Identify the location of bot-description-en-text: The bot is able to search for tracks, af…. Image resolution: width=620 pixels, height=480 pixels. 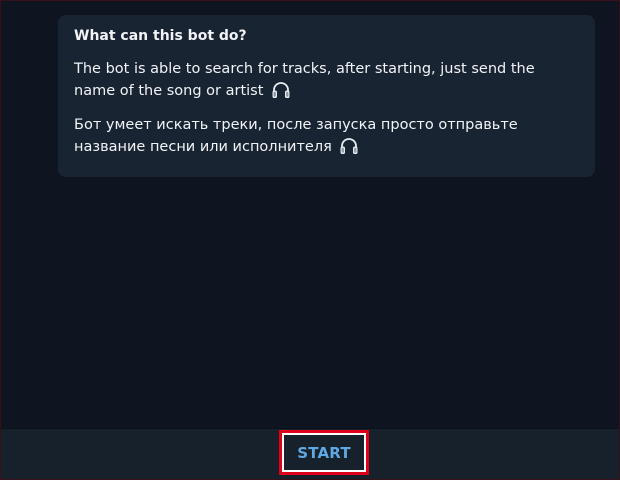
(304, 80).